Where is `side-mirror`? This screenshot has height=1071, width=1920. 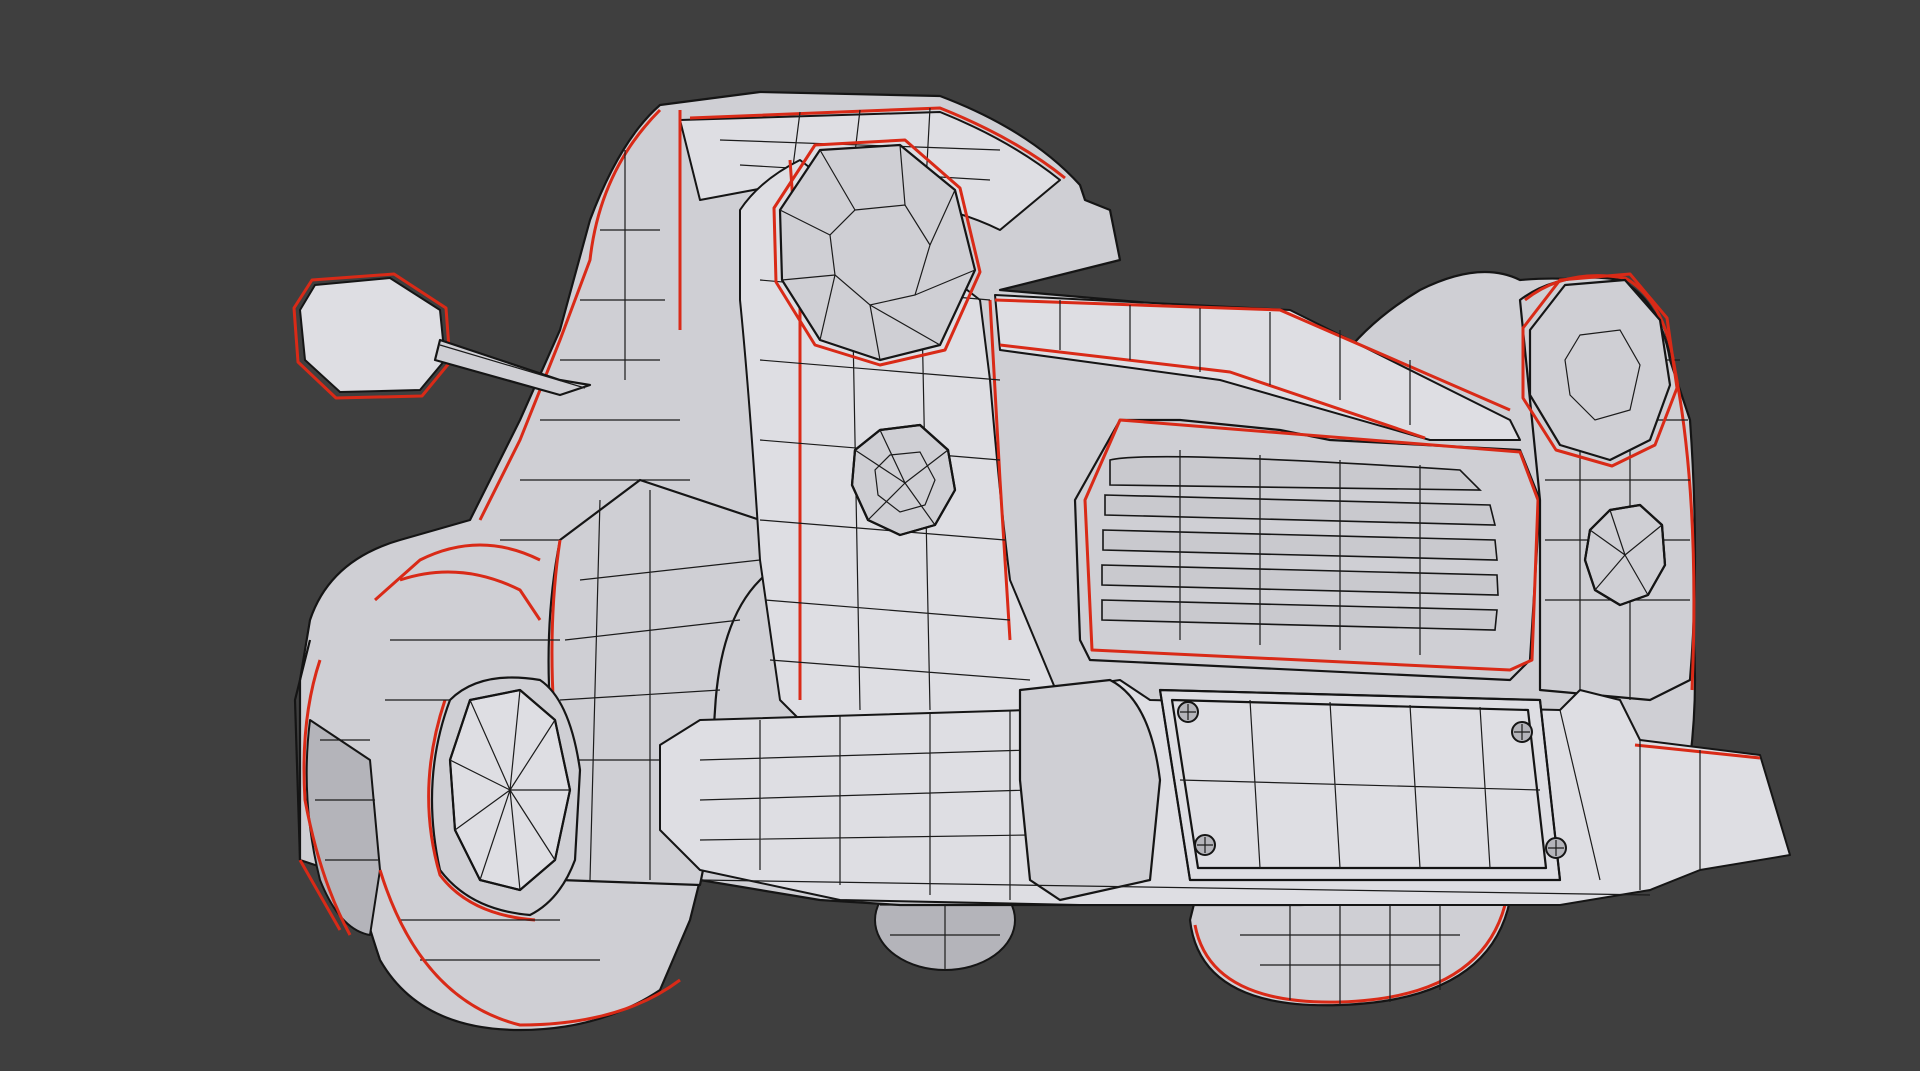 side-mirror is located at coordinates (442, 336).